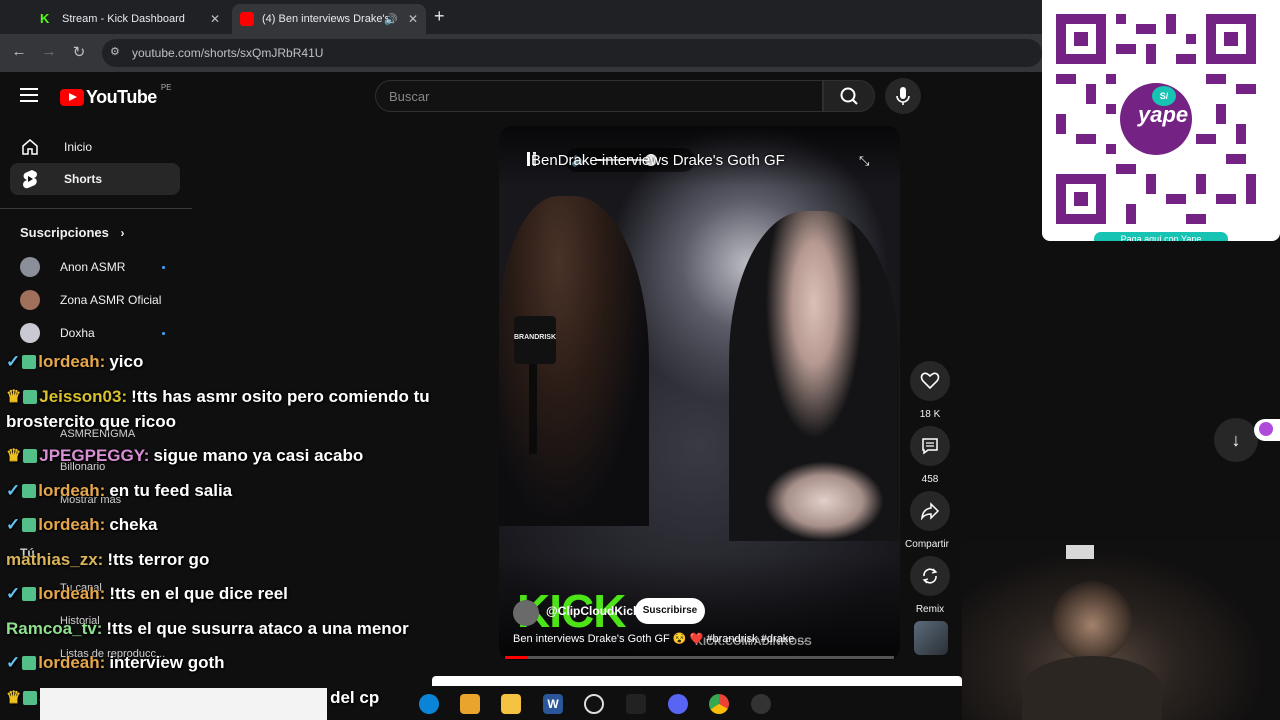 The width and height of the screenshot is (1280, 720). What do you see at coordinates (30, 147) in the screenshot?
I see `home-icon` at bounding box center [30, 147].